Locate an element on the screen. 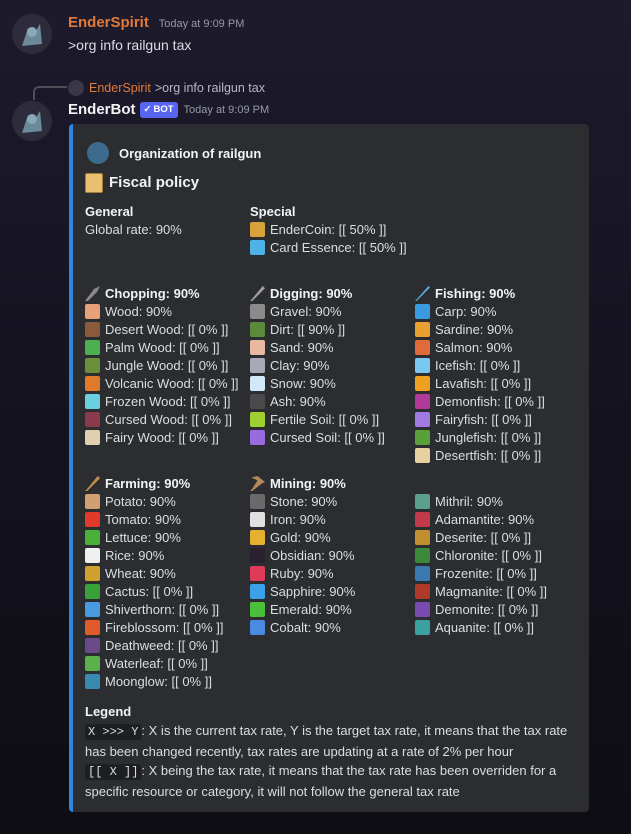  list-item-text: Stone: 90% is located at coordinates (304, 501).